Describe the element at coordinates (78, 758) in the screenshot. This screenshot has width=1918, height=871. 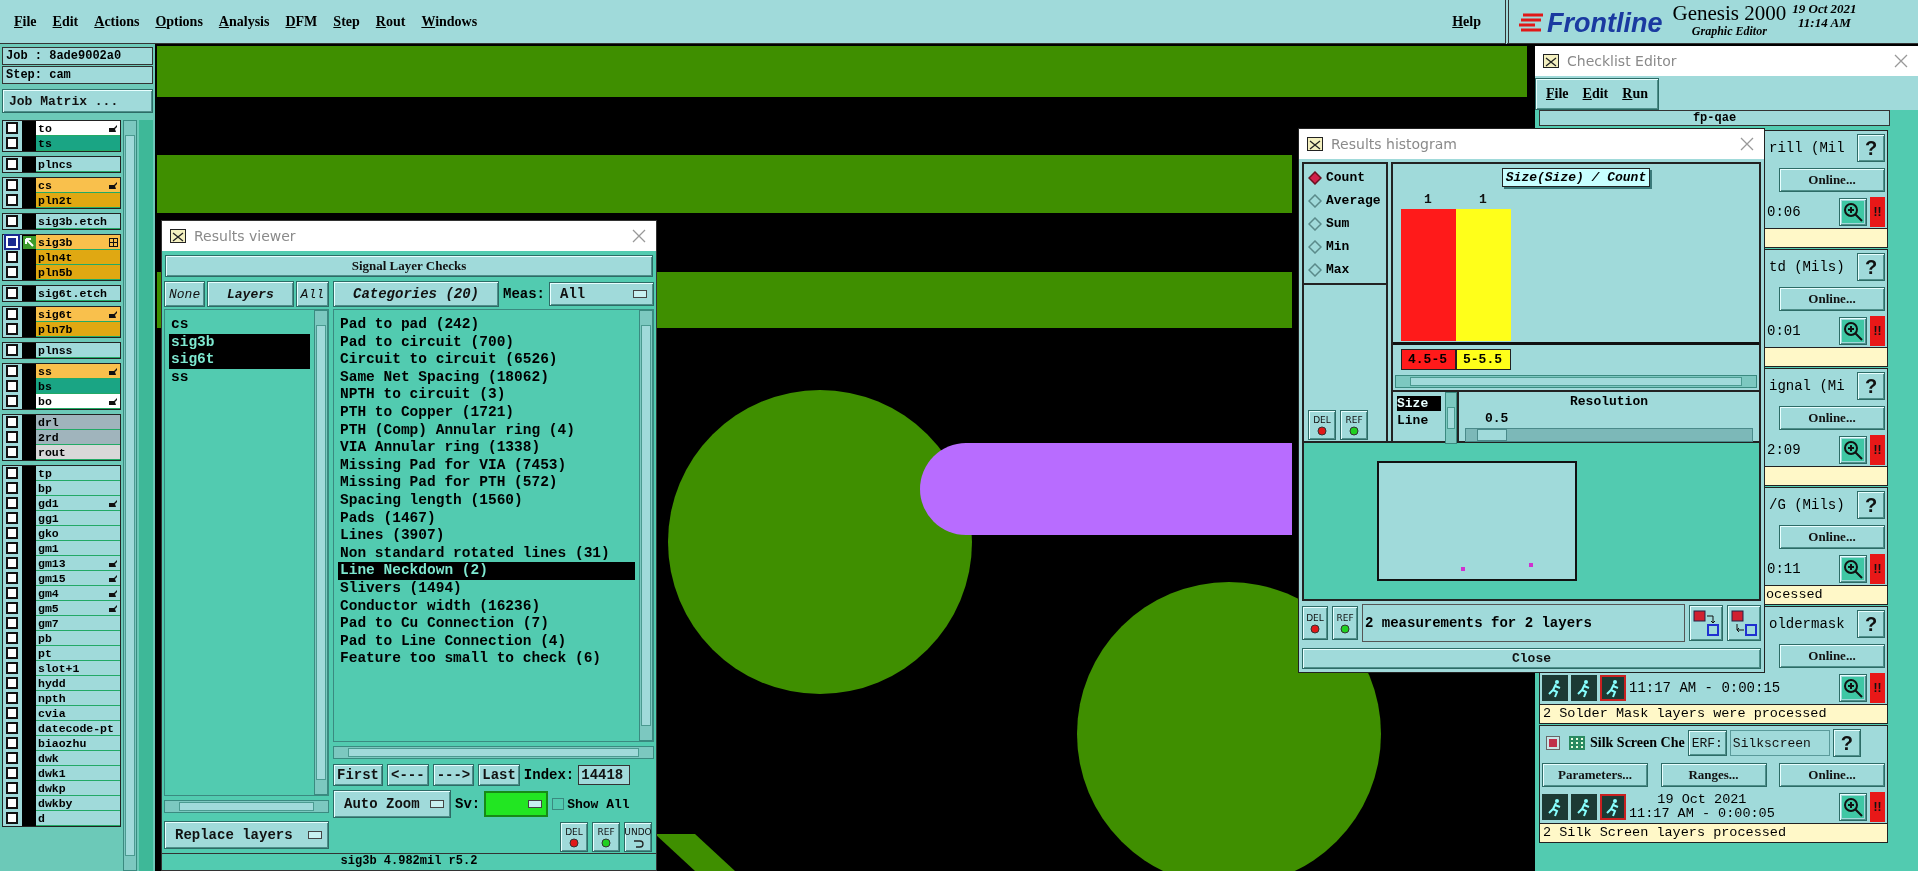
I see `layer-item: dwk` at that location.